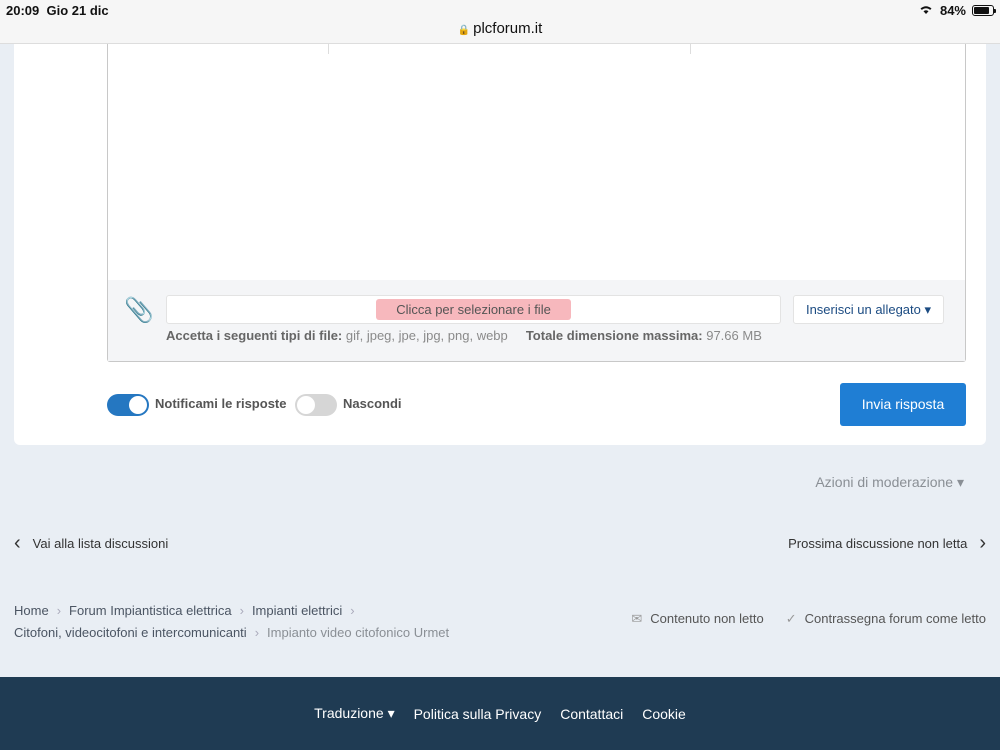 This screenshot has width=1000, height=750. What do you see at coordinates (697, 619) in the screenshot?
I see `unread-content-link: ✉ Contenuto non letto` at bounding box center [697, 619].